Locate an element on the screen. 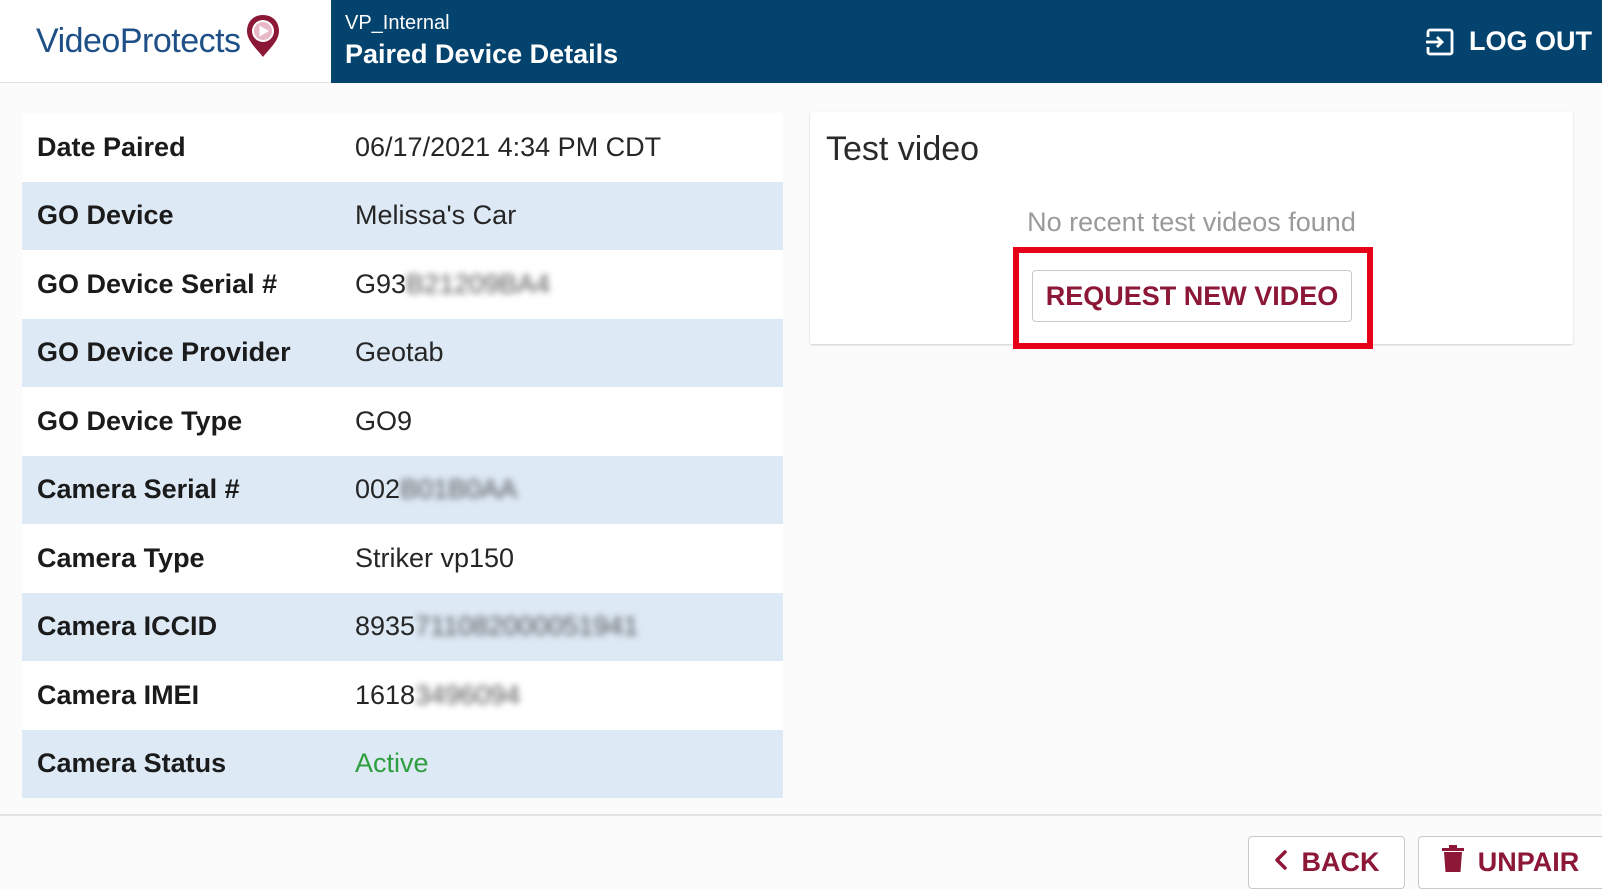  chevron-left-icon is located at coordinates (1281, 862).